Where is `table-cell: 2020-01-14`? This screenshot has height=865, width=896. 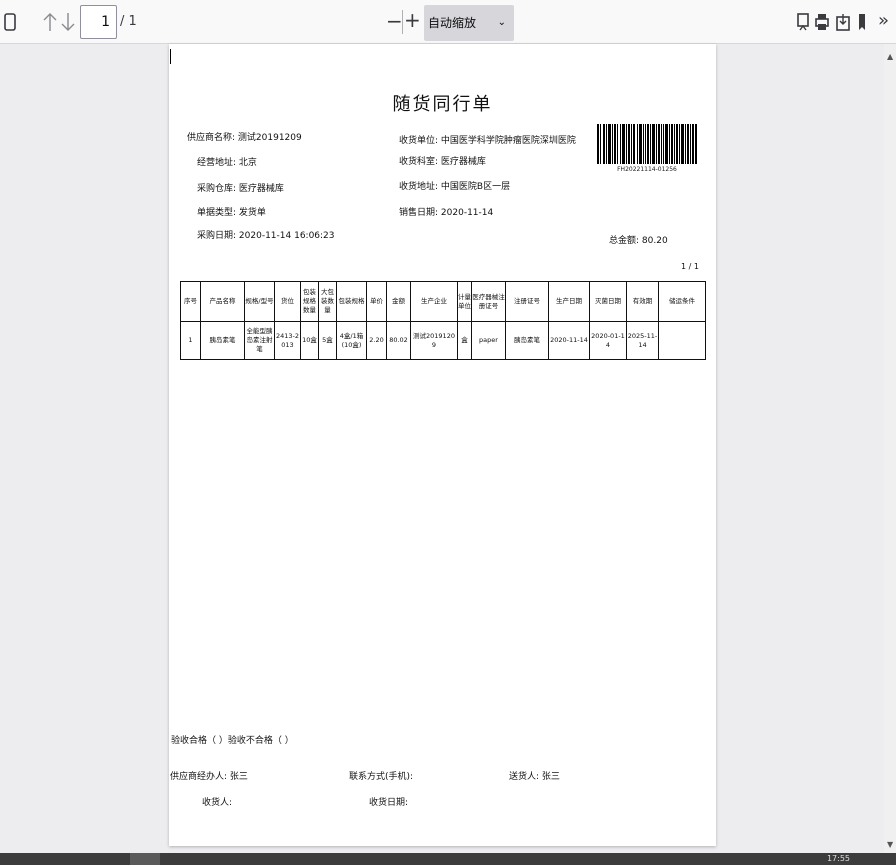
table-cell: 2020-01-14 is located at coordinates (608, 340).